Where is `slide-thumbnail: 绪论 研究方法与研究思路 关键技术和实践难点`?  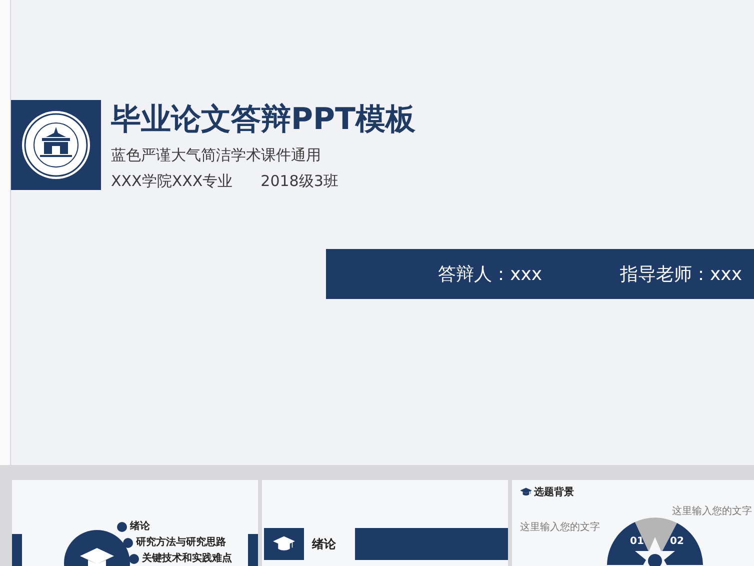
slide-thumbnail: 绪论 研究方法与研究思路 关键技术和实践难点 is located at coordinates (135, 523).